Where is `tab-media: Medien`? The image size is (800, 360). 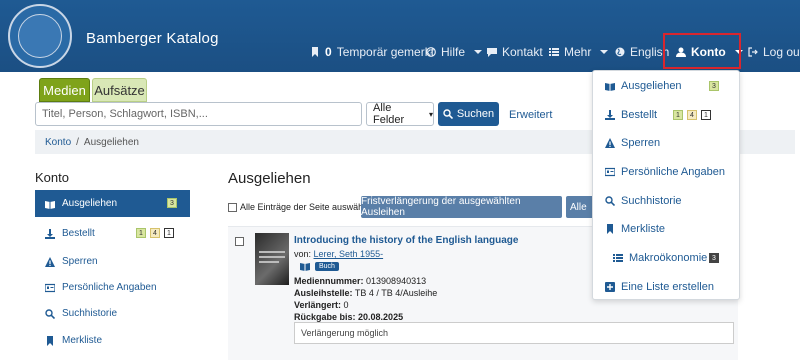 tab-media: Medien is located at coordinates (64, 90).